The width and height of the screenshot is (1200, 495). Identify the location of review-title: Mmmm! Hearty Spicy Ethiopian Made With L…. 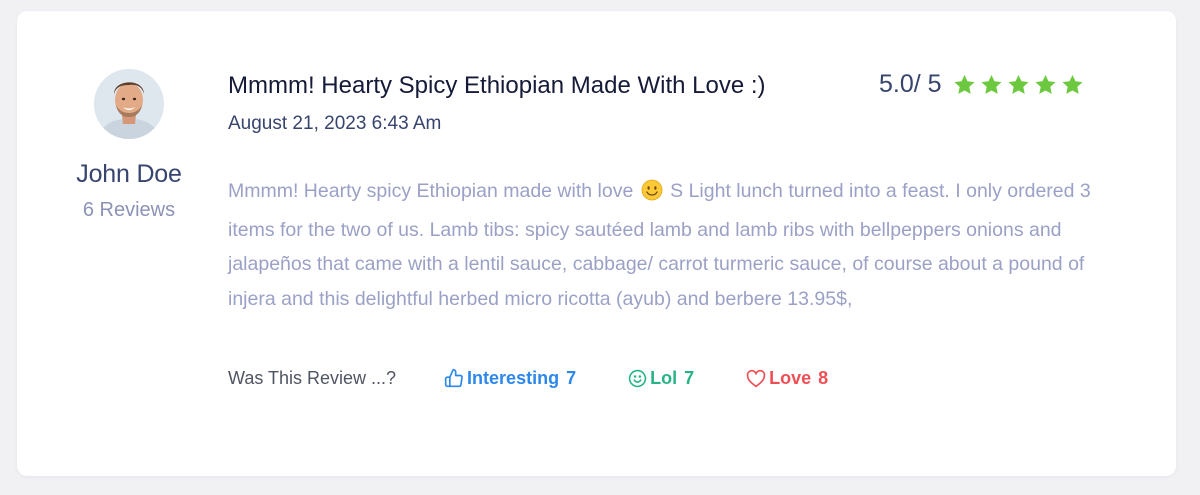
(497, 85).